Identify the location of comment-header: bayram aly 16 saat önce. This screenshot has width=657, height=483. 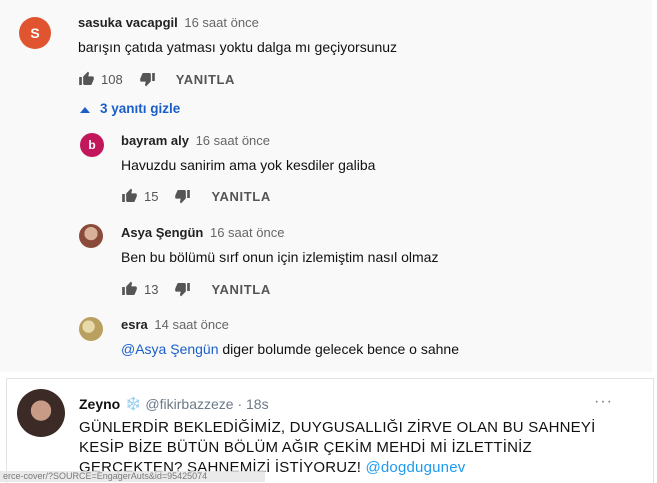
(195, 140).